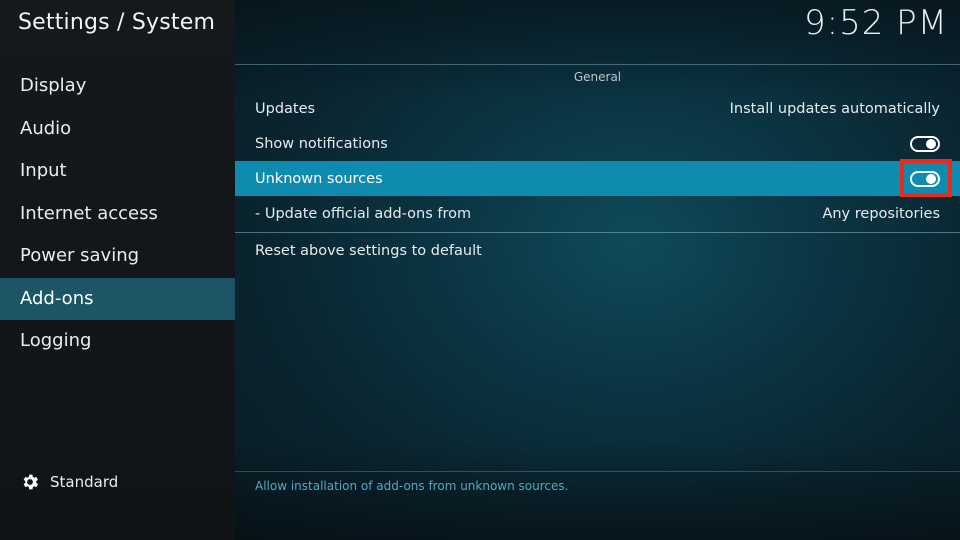 This screenshot has width=960, height=540. I want to click on setting-show-notifications: Show notifications, so click(597, 143).